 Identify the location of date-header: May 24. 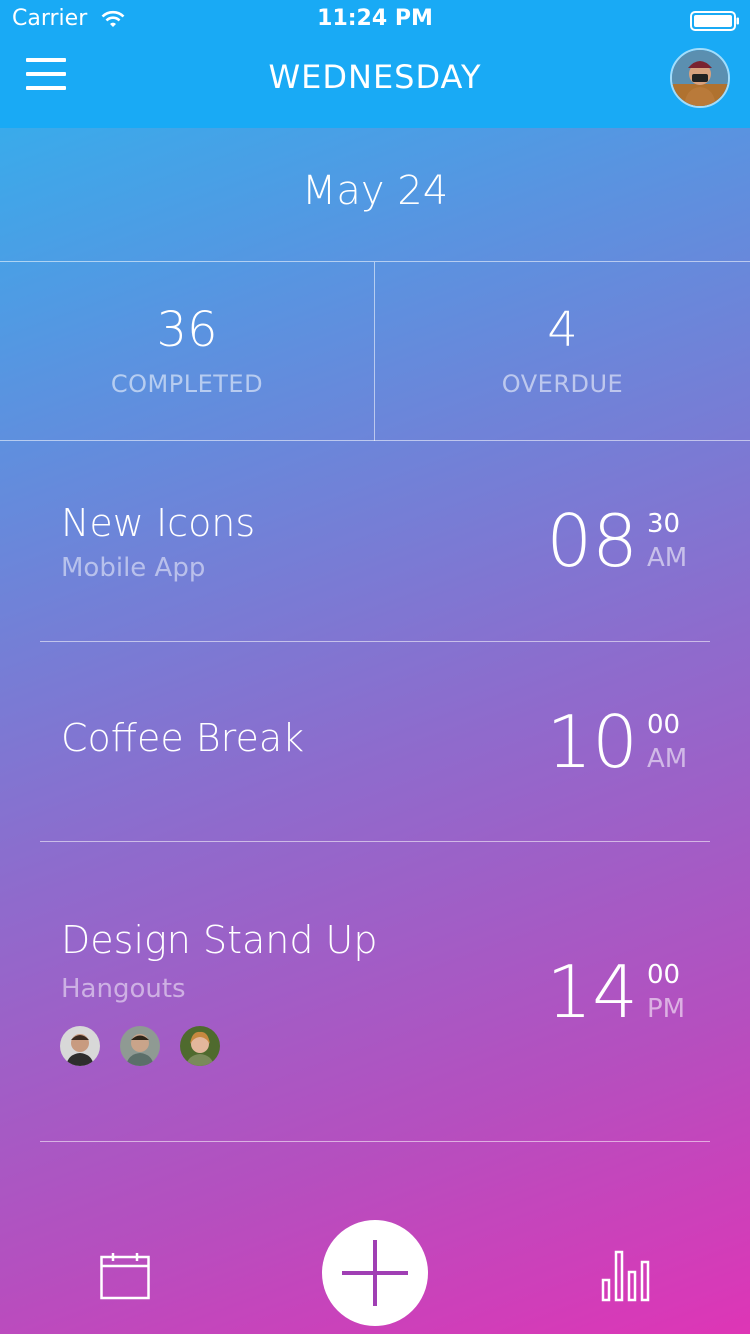
(375, 195).